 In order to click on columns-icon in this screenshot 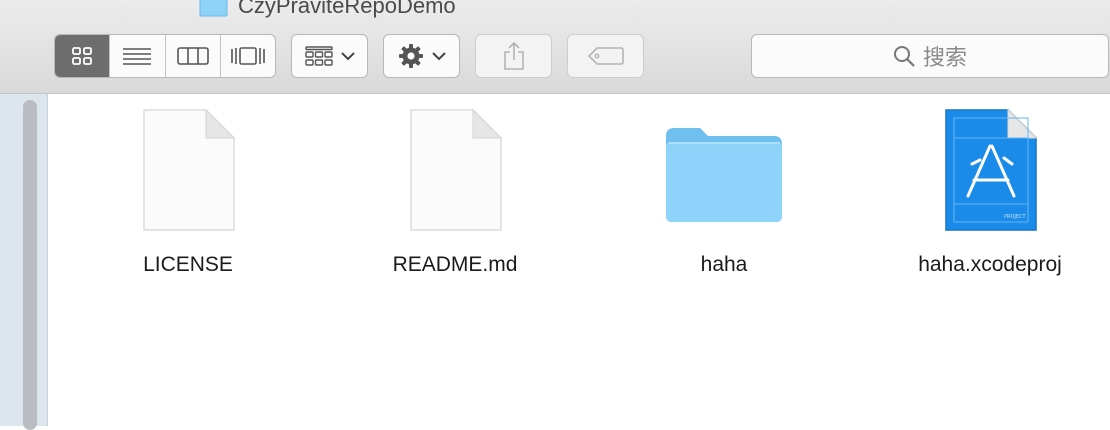, I will do `click(192, 56)`.